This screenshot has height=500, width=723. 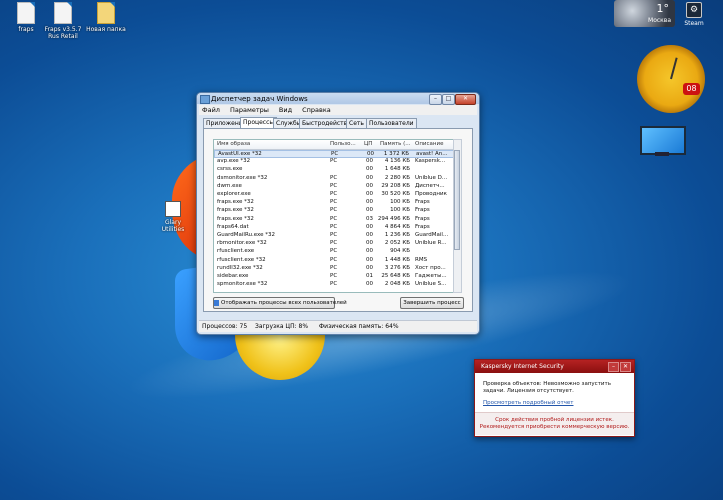 What do you see at coordinates (691, 89) in the screenshot?
I see `clock-date: 08` at bounding box center [691, 89].